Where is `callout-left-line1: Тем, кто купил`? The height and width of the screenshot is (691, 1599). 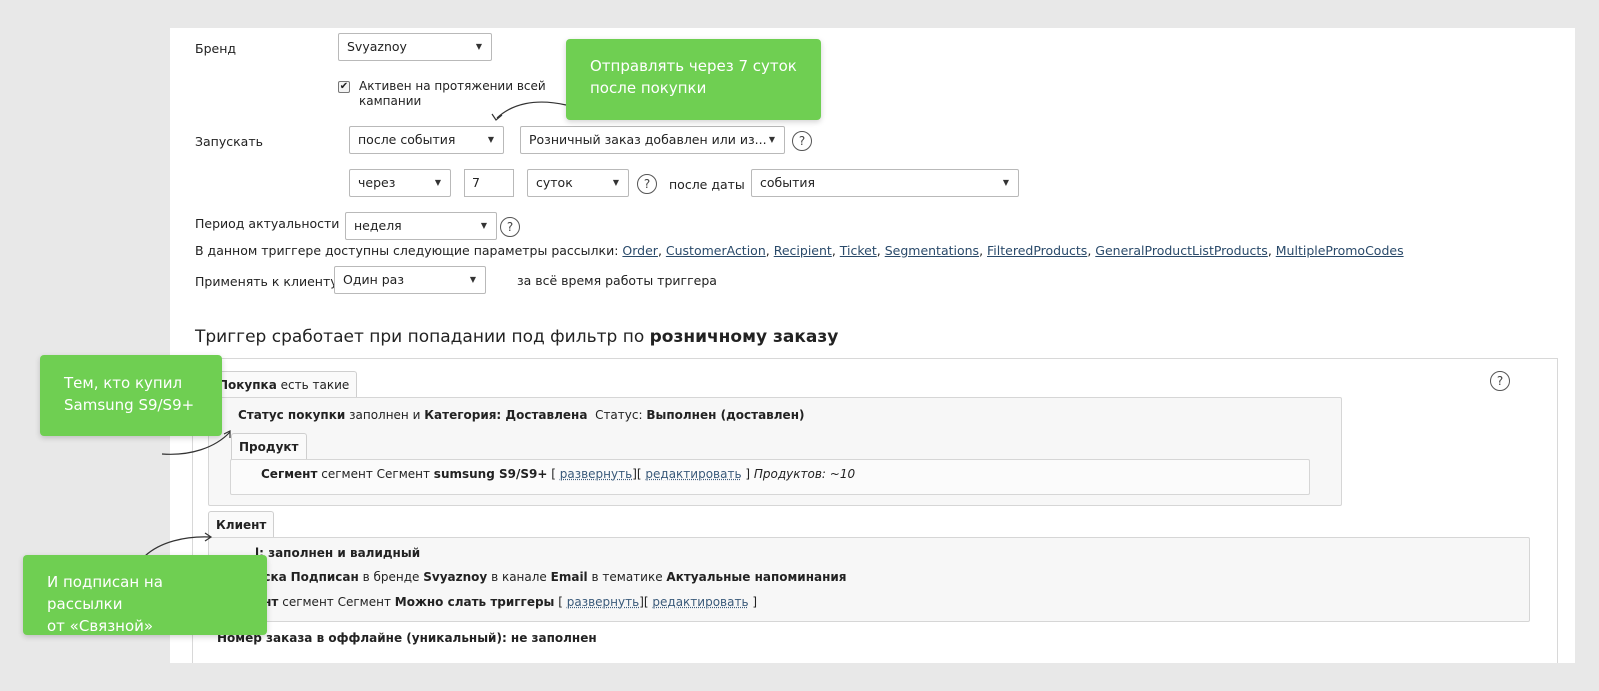
callout-left-line1: Тем, кто купил is located at coordinates (123, 383).